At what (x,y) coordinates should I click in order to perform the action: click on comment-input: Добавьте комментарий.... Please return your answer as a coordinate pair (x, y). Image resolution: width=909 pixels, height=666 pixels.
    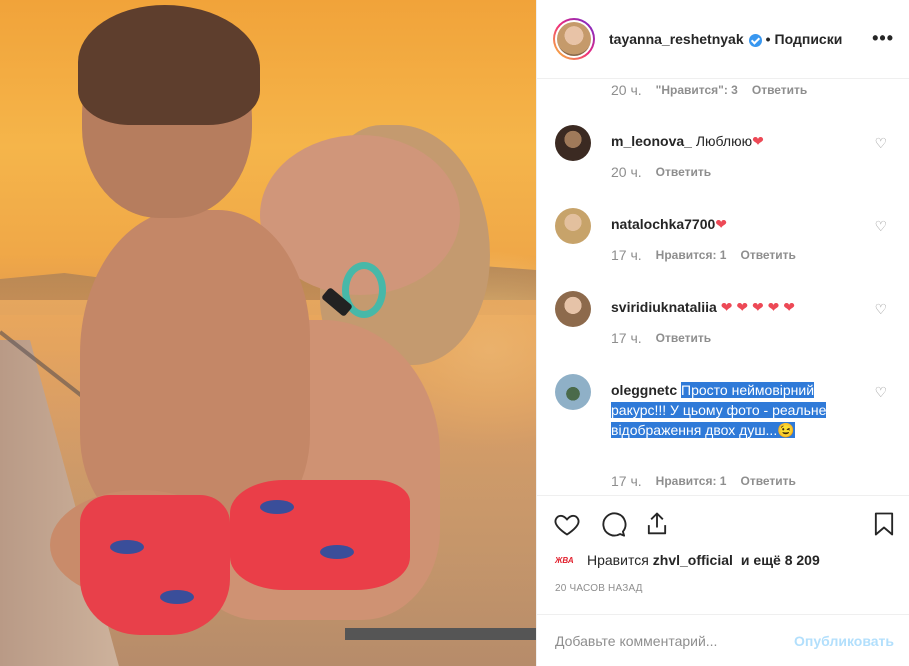
    Looking at the image, I should click on (636, 641).